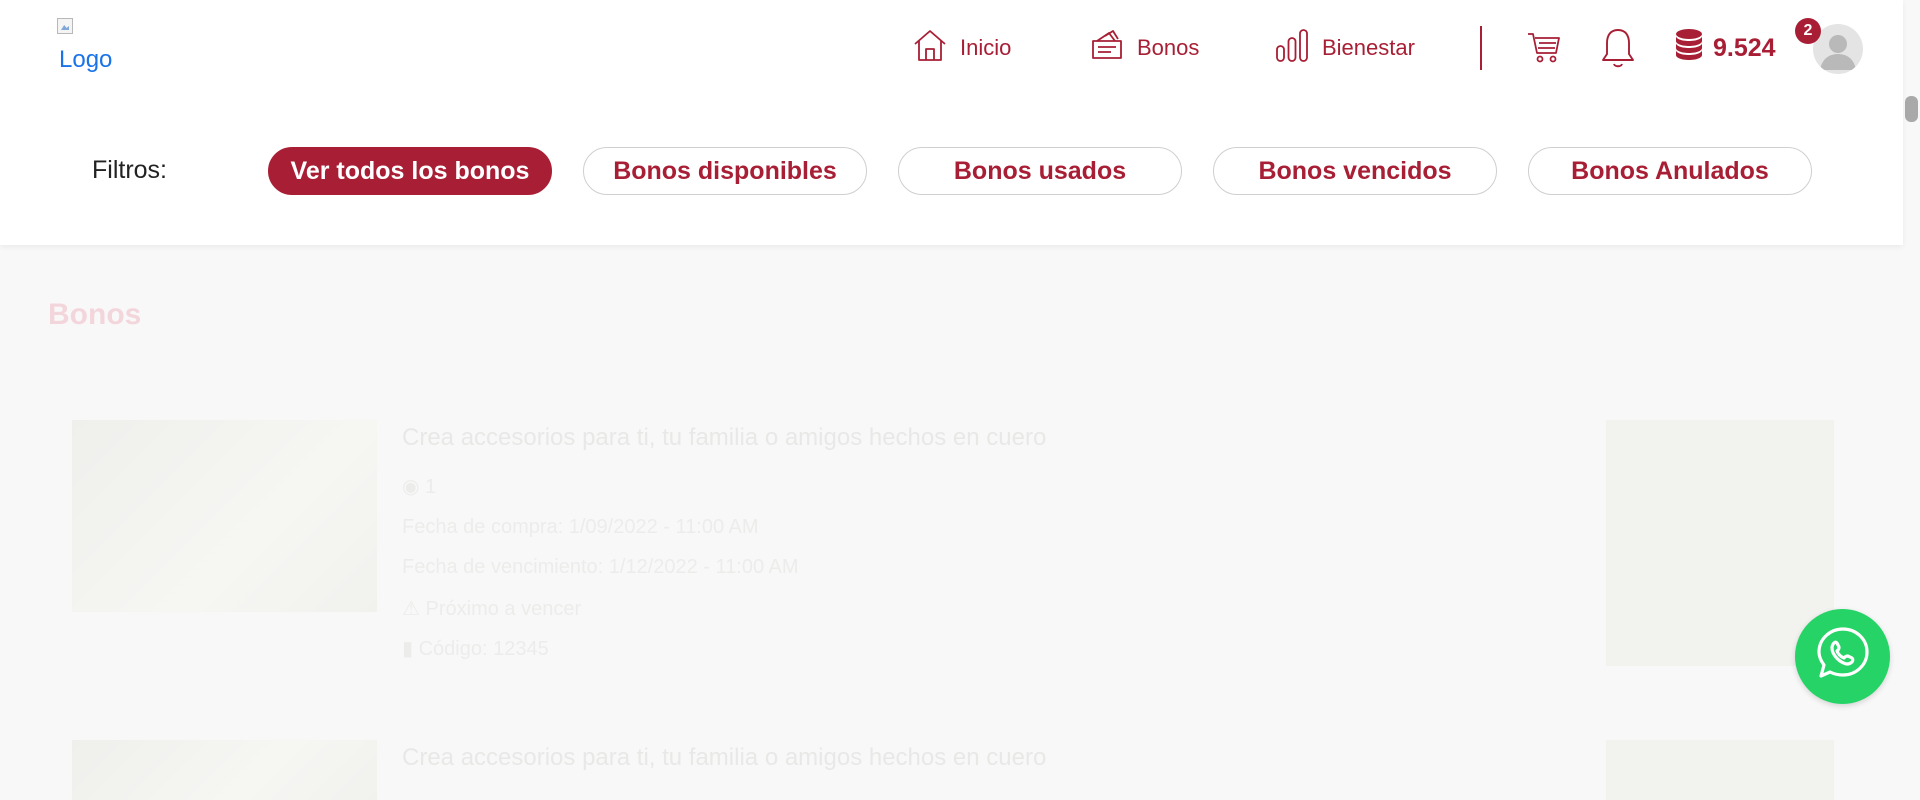  Describe the element at coordinates (410, 171) in the screenshot. I see `filter-all-vouchers-button: Ver todos los bonos` at that location.